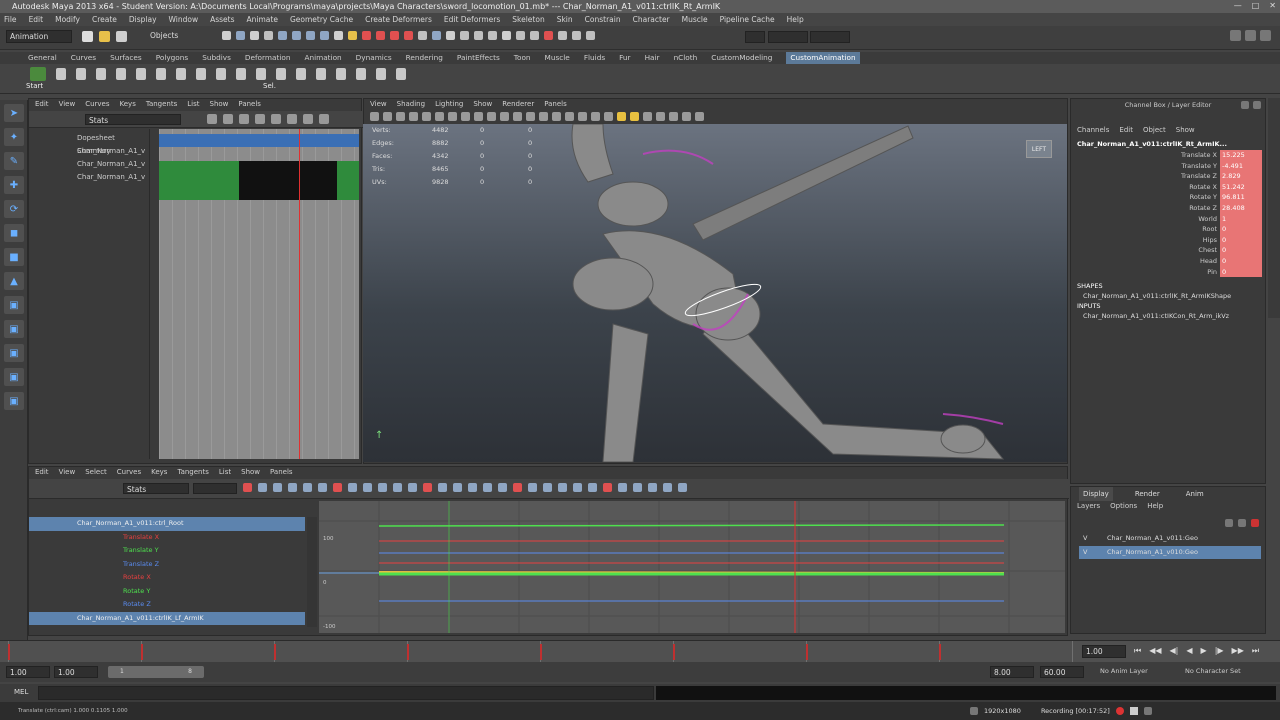 The image size is (1280, 720). What do you see at coordinates (1170, 552) in the screenshot?
I see `layer-item: V Char_Norman_A1_v010:Geo` at bounding box center [1170, 552].